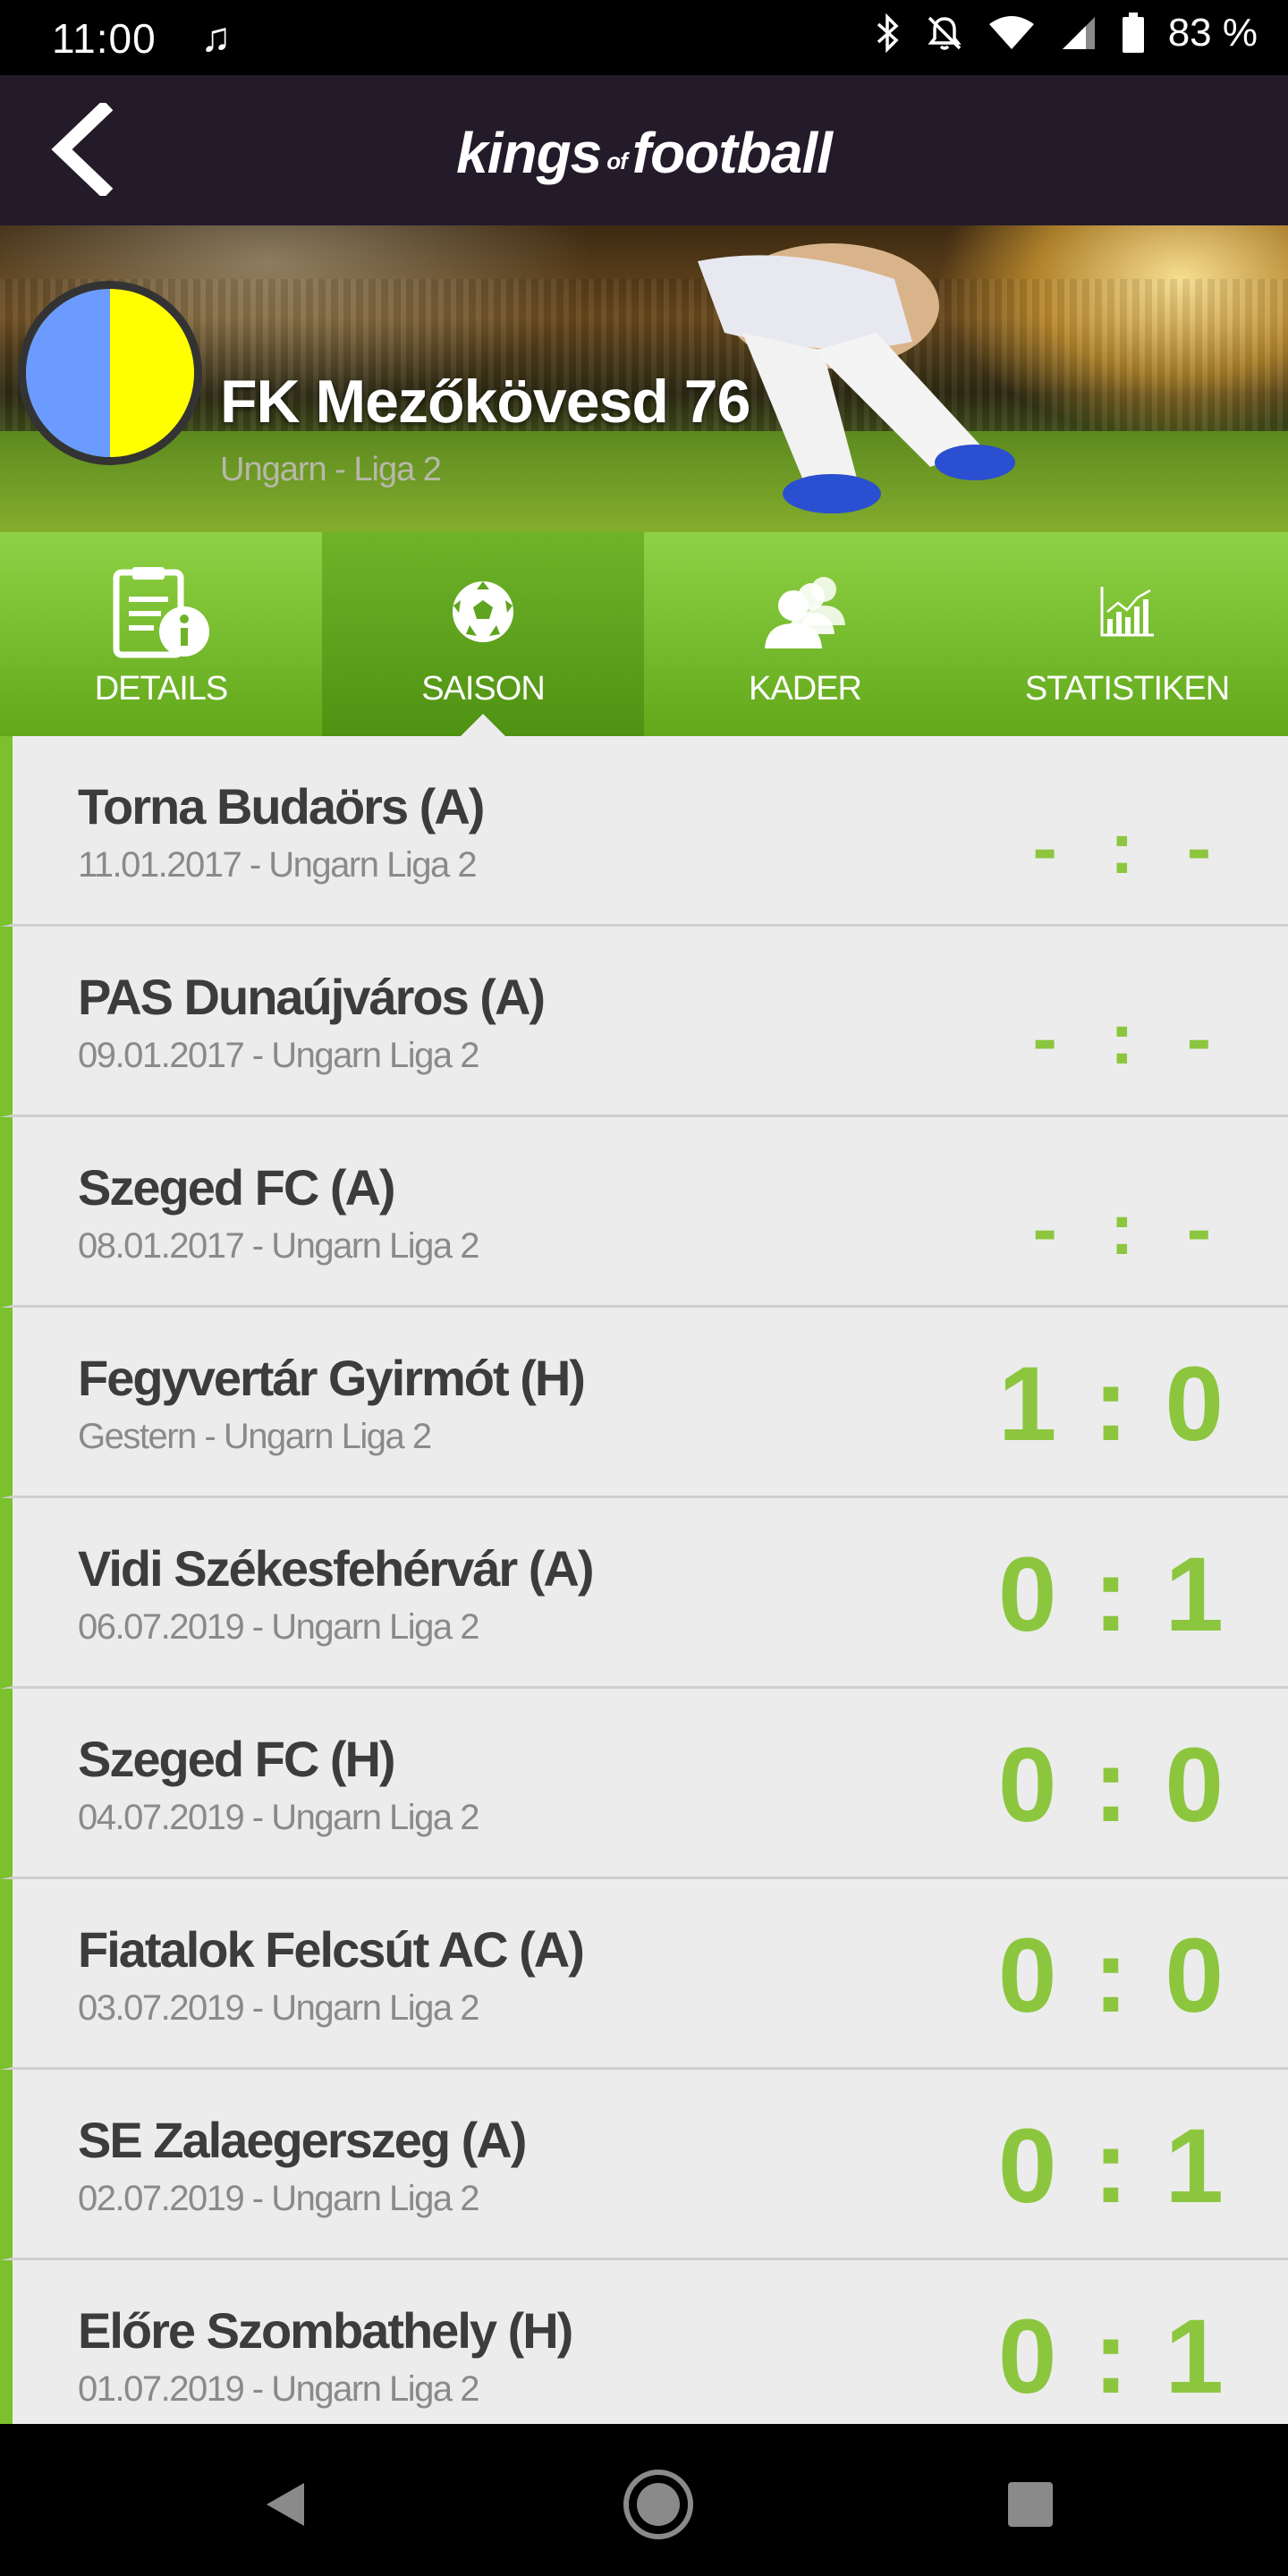 Image resolution: width=1288 pixels, height=2576 pixels. What do you see at coordinates (279, 1817) in the screenshot?
I see `match-date-league: 04.07.2019 - Ungarn Liga 2` at bounding box center [279, 1817].